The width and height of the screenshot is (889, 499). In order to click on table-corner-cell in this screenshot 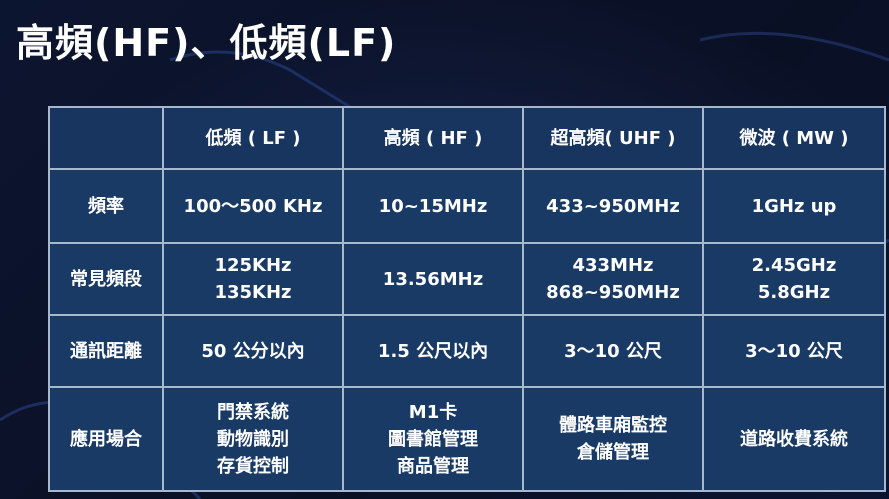, I will do `click(106, 138)`.